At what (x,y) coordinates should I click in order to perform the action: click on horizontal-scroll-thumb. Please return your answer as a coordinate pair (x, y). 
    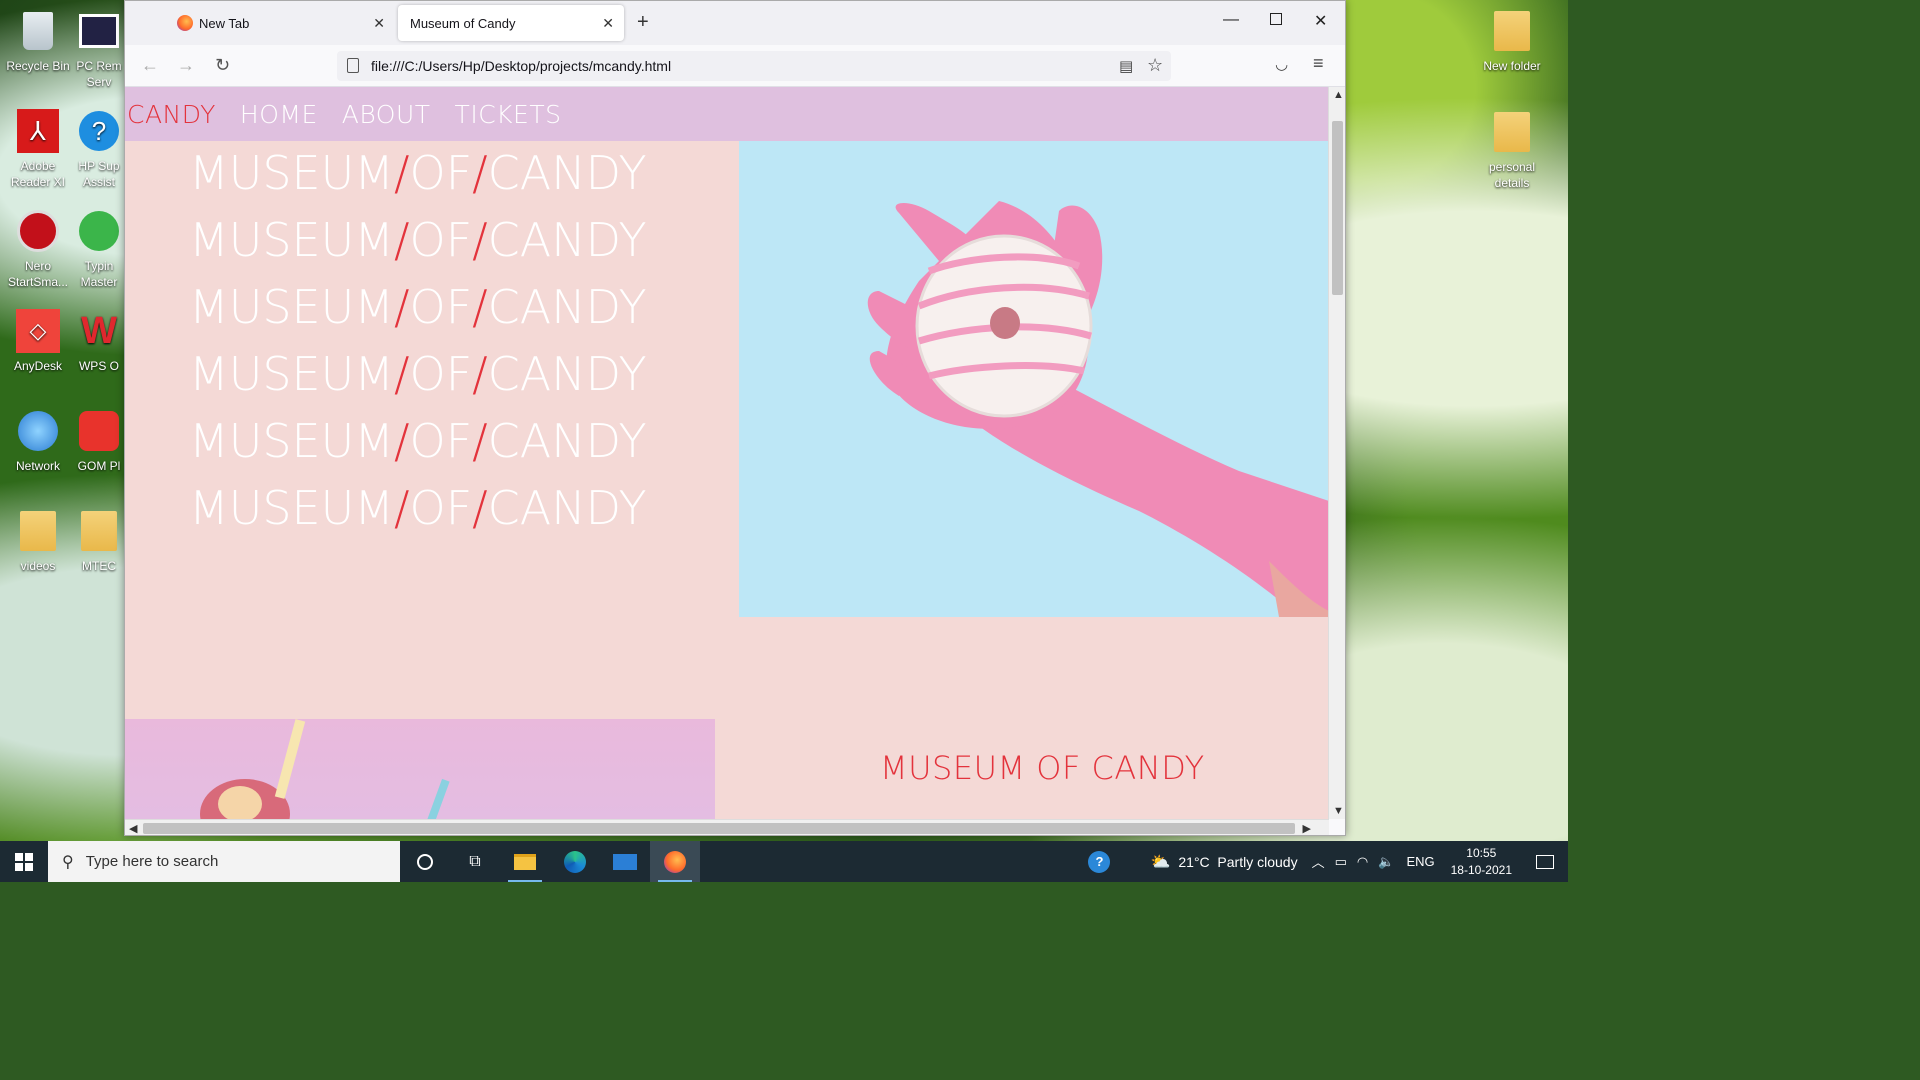
    Looking at the image, I should click on (719, 828).